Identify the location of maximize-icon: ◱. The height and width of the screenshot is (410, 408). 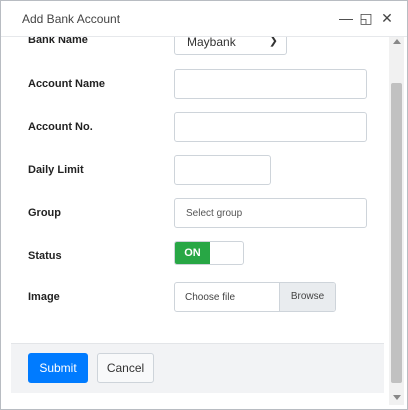
(366, 18).